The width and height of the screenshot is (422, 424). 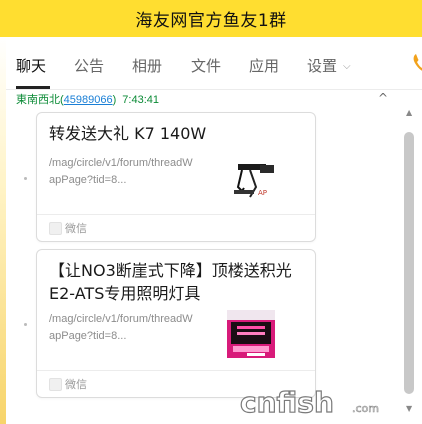 What do you see at coordinates (114, 100) in the screenshot?
I see `sender-id-close: )` at bounding box center [114, 100].